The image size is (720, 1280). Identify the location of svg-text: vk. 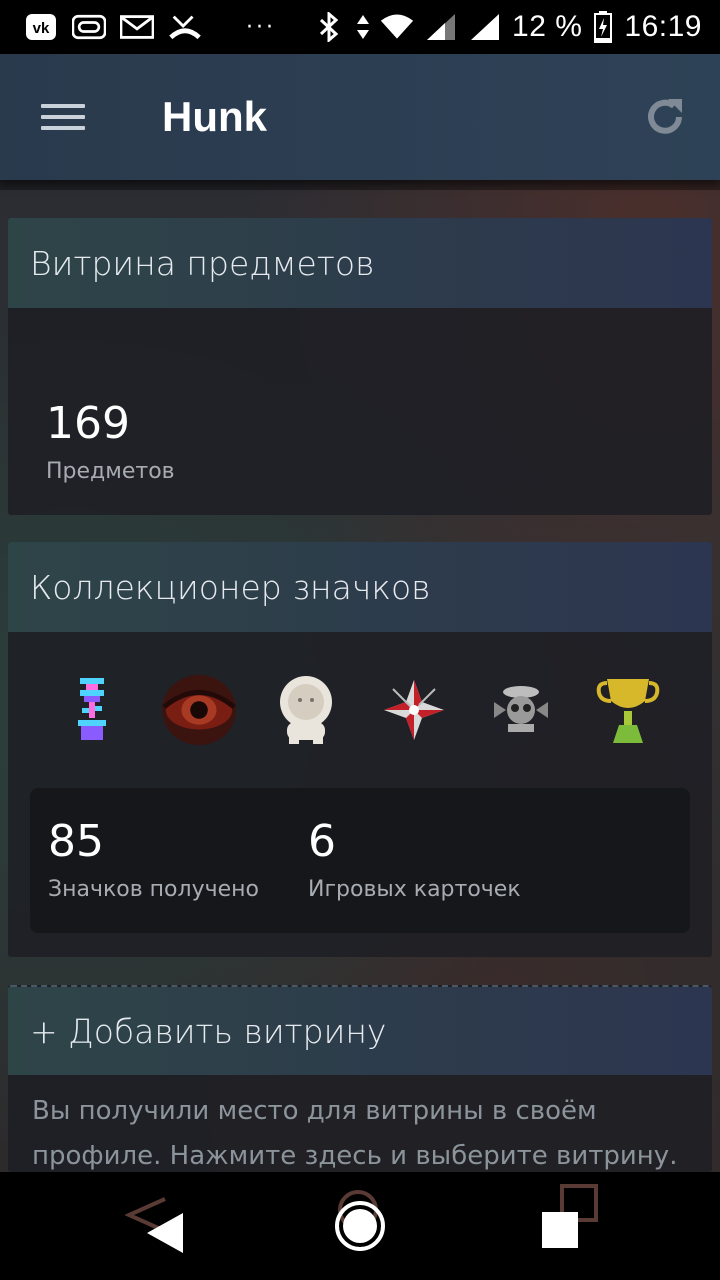
(41, 28).